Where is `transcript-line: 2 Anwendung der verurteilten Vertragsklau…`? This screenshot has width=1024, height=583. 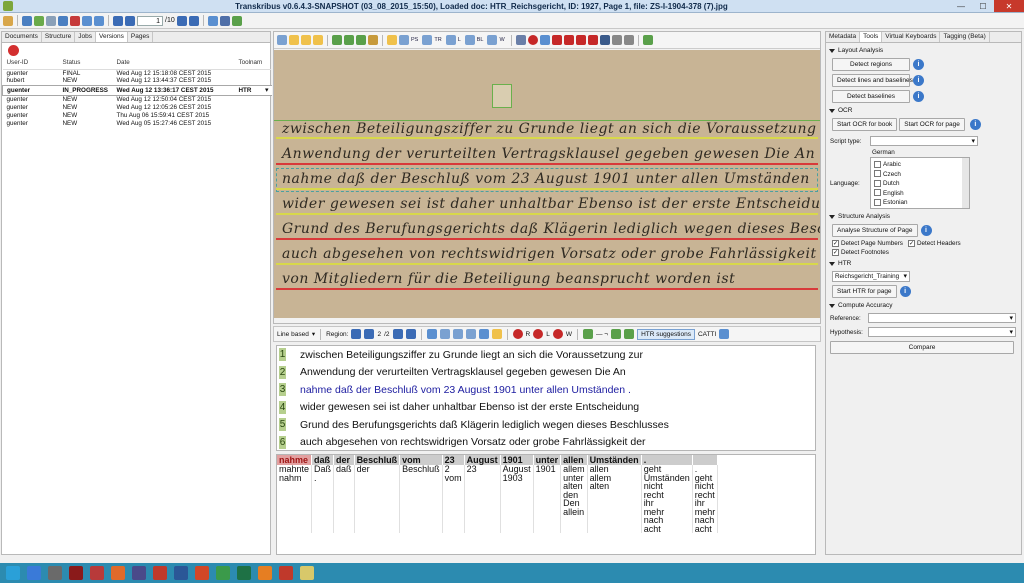 transcript-line: 2 Anwendung der verurteilten Vertragsklau… is located at coordinates (546, 373).